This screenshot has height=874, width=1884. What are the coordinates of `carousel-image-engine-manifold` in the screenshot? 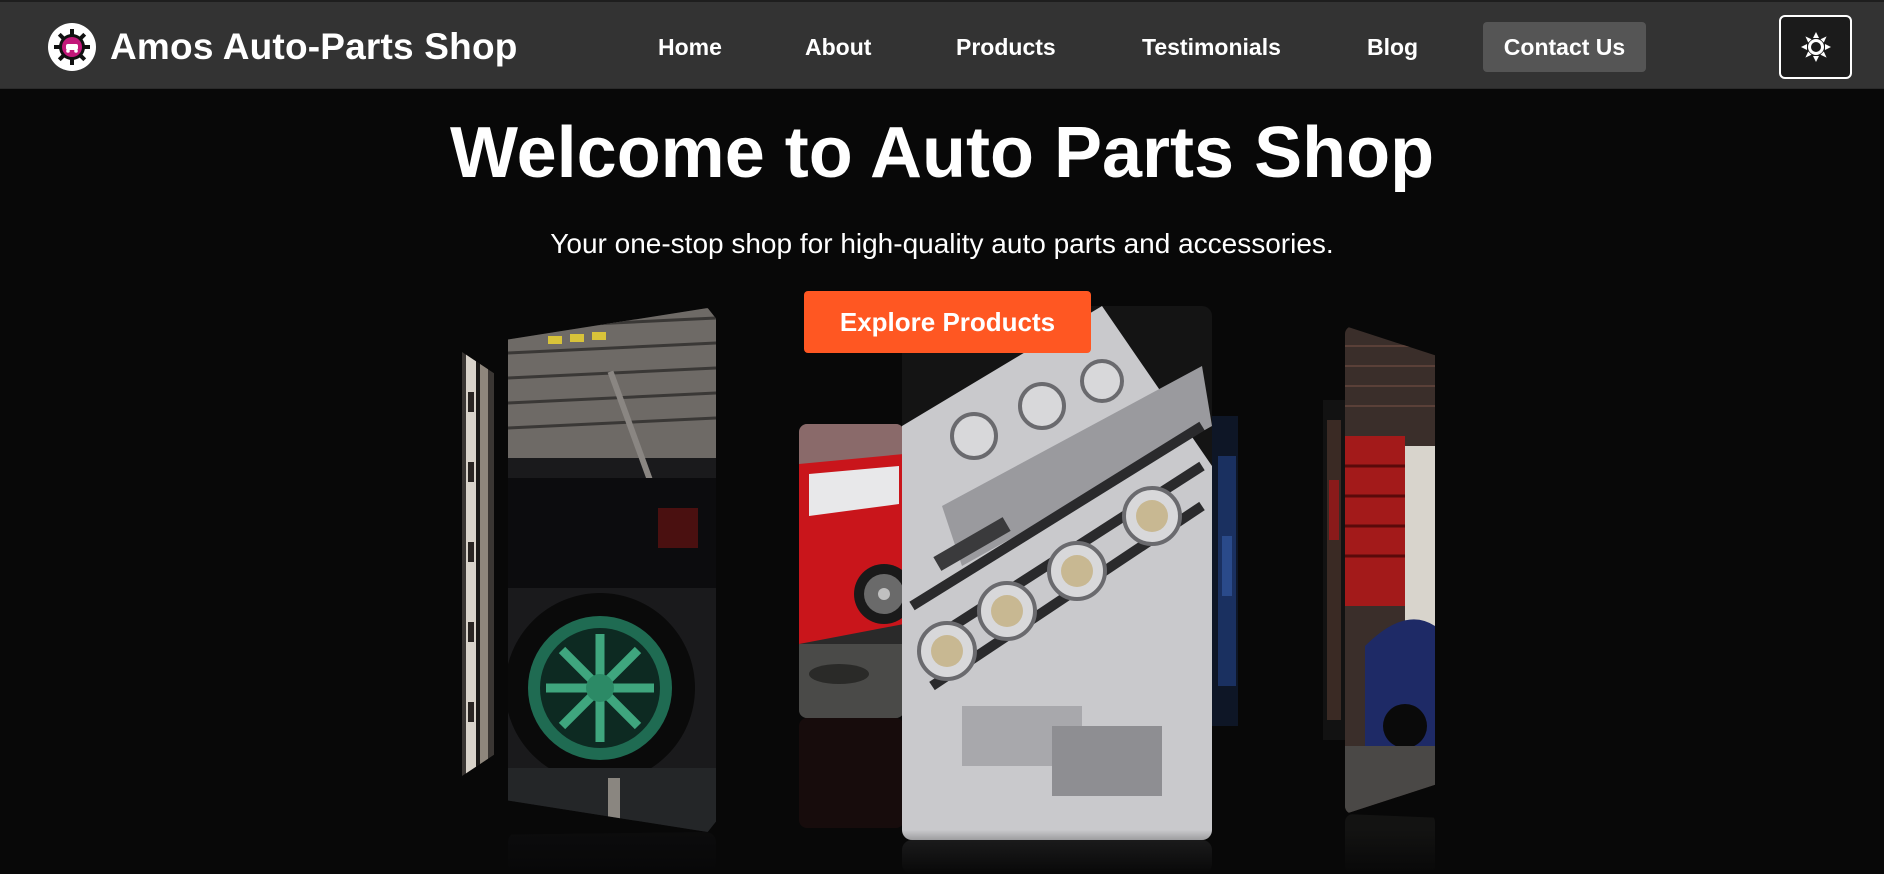 It's located at (1057, 573).